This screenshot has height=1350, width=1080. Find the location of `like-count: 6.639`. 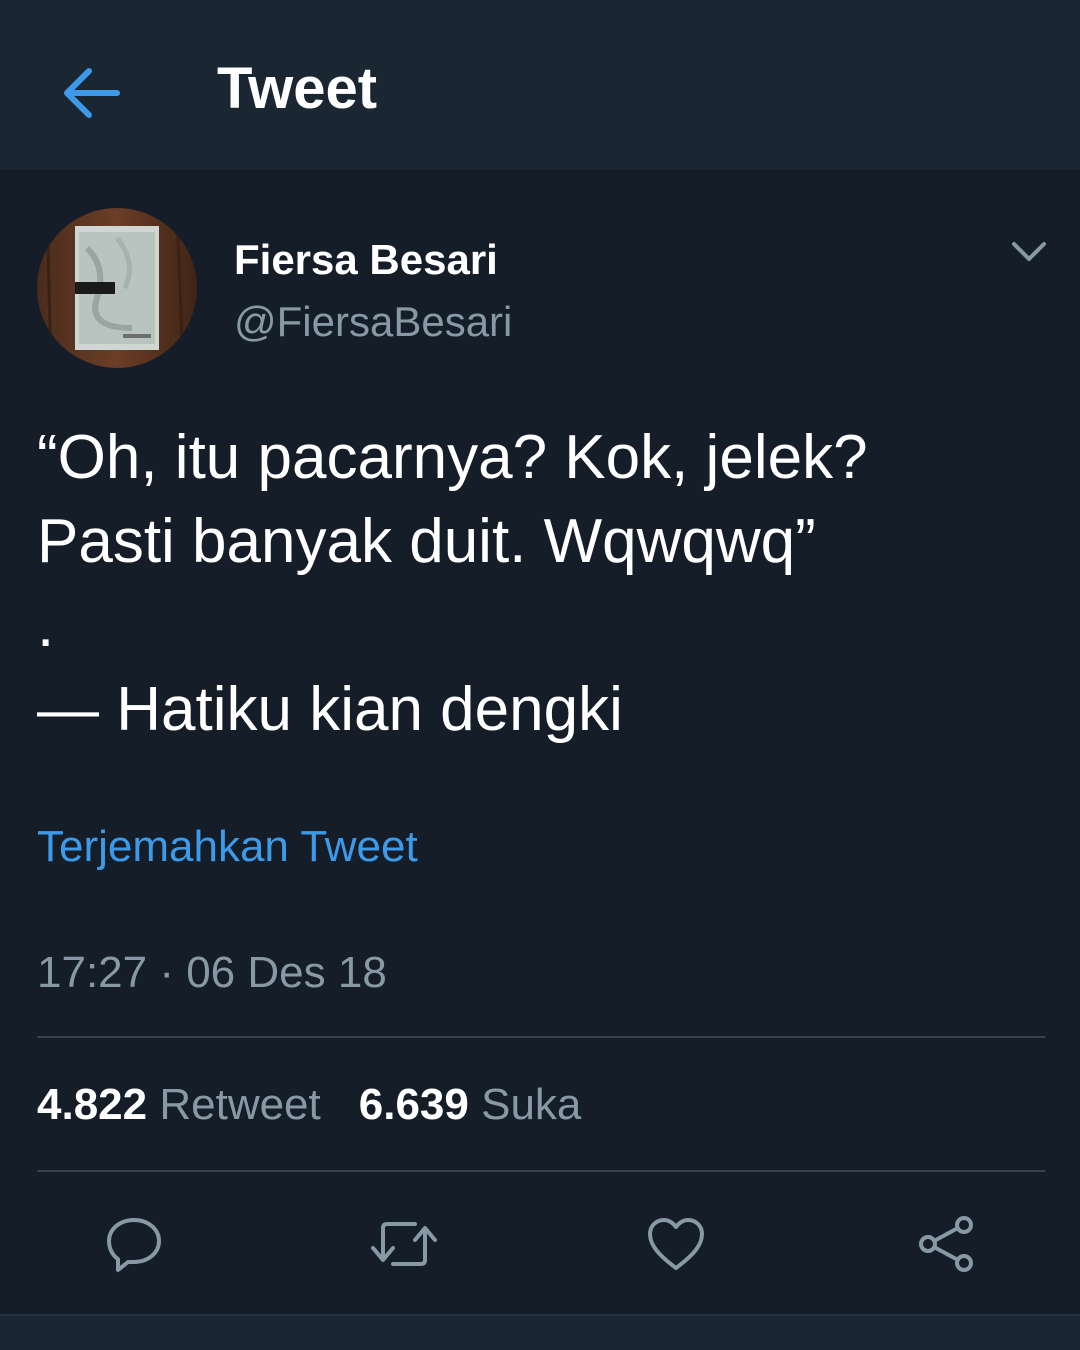

like-count: 6.639 is located at coordinates (413, 1104).